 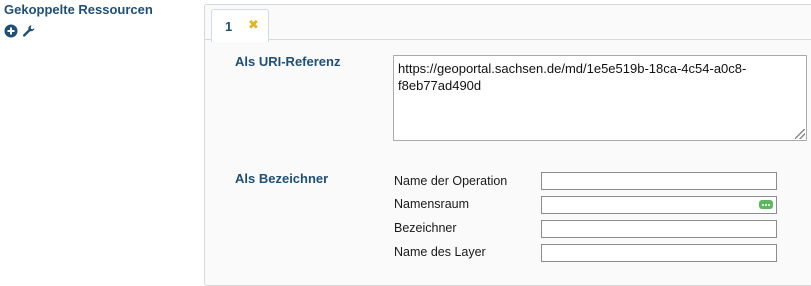 What do you see at coordinates (11, 31) in the screenshot?
I see `add-circle-icon` at bounding box center [11, 31].